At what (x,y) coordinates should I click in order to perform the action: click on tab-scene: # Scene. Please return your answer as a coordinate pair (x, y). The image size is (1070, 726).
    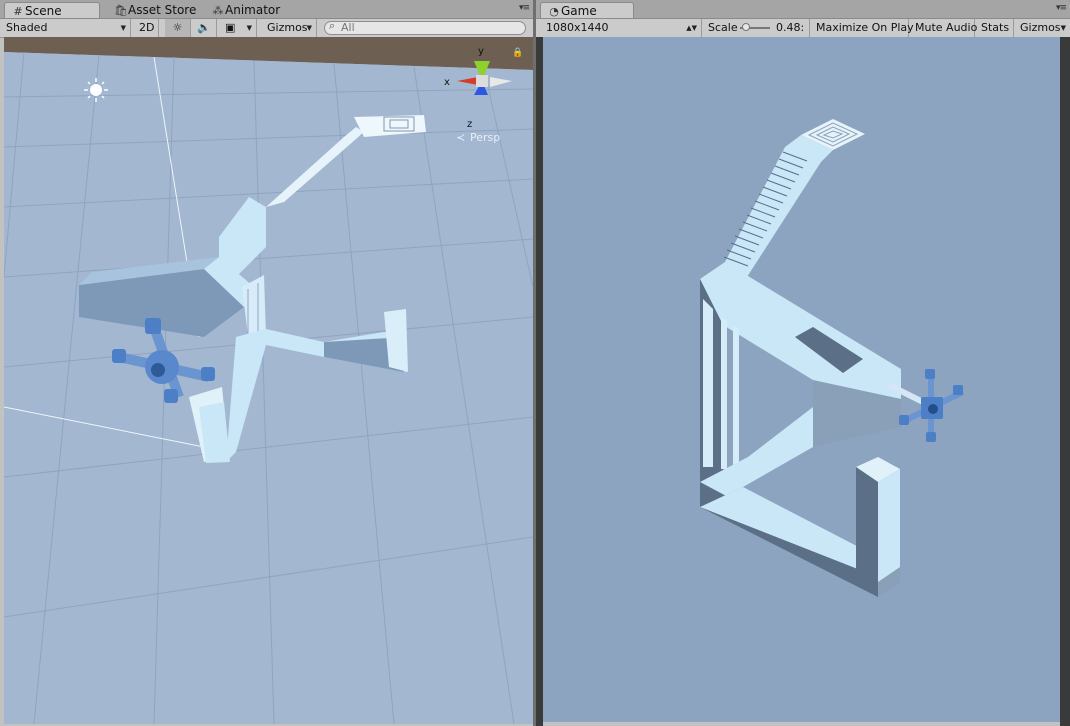
    Looking at the image, I should click on (52, 10).